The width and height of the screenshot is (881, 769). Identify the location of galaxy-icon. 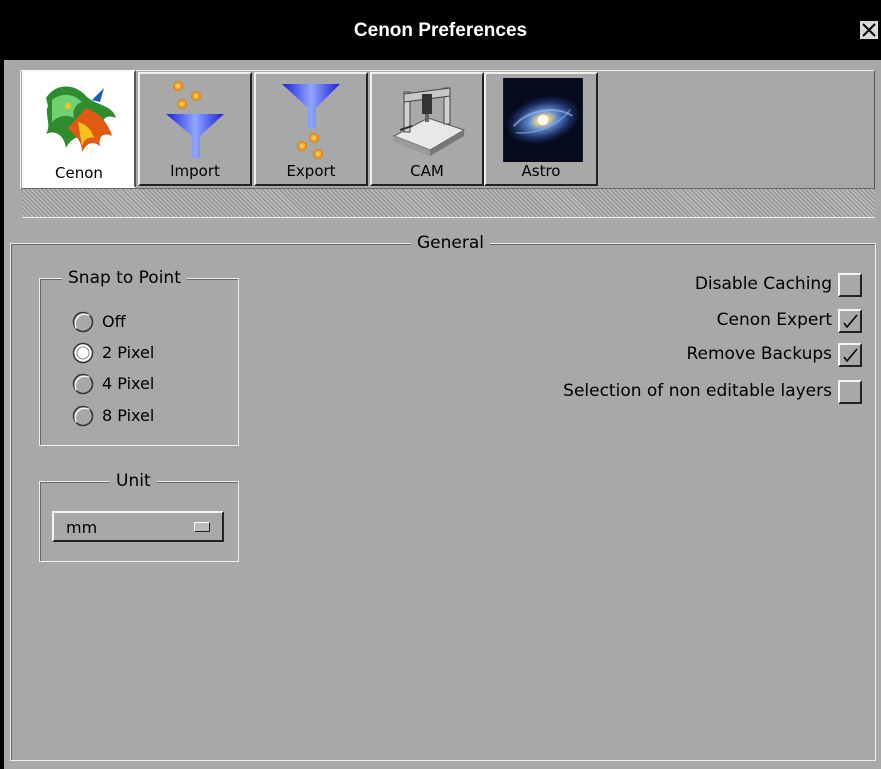
(543, 120).